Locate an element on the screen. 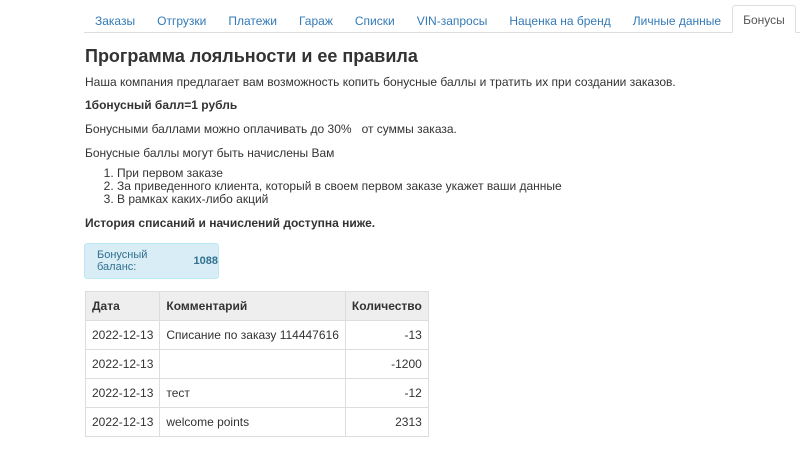 The image size is (800, 452). table-row: 2022-12-13 -1200 is located at coordinates (256, 364).